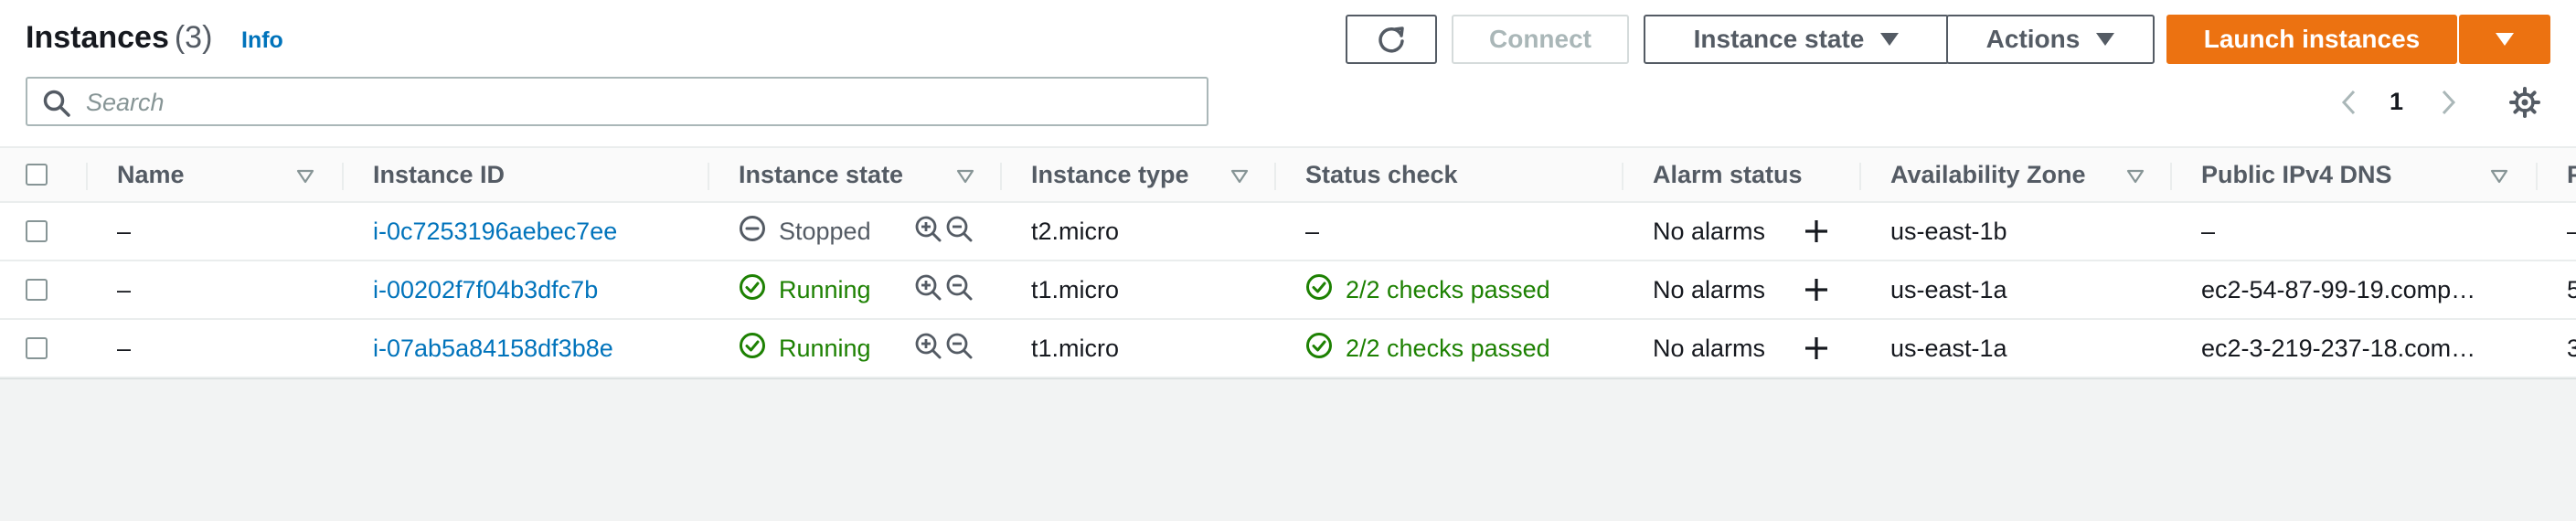 The height and width of the screenshot is (521, 2576). Describe the element at coordinates (2349, 102) in the screenshot. I see `previous-page-icon` at that location.